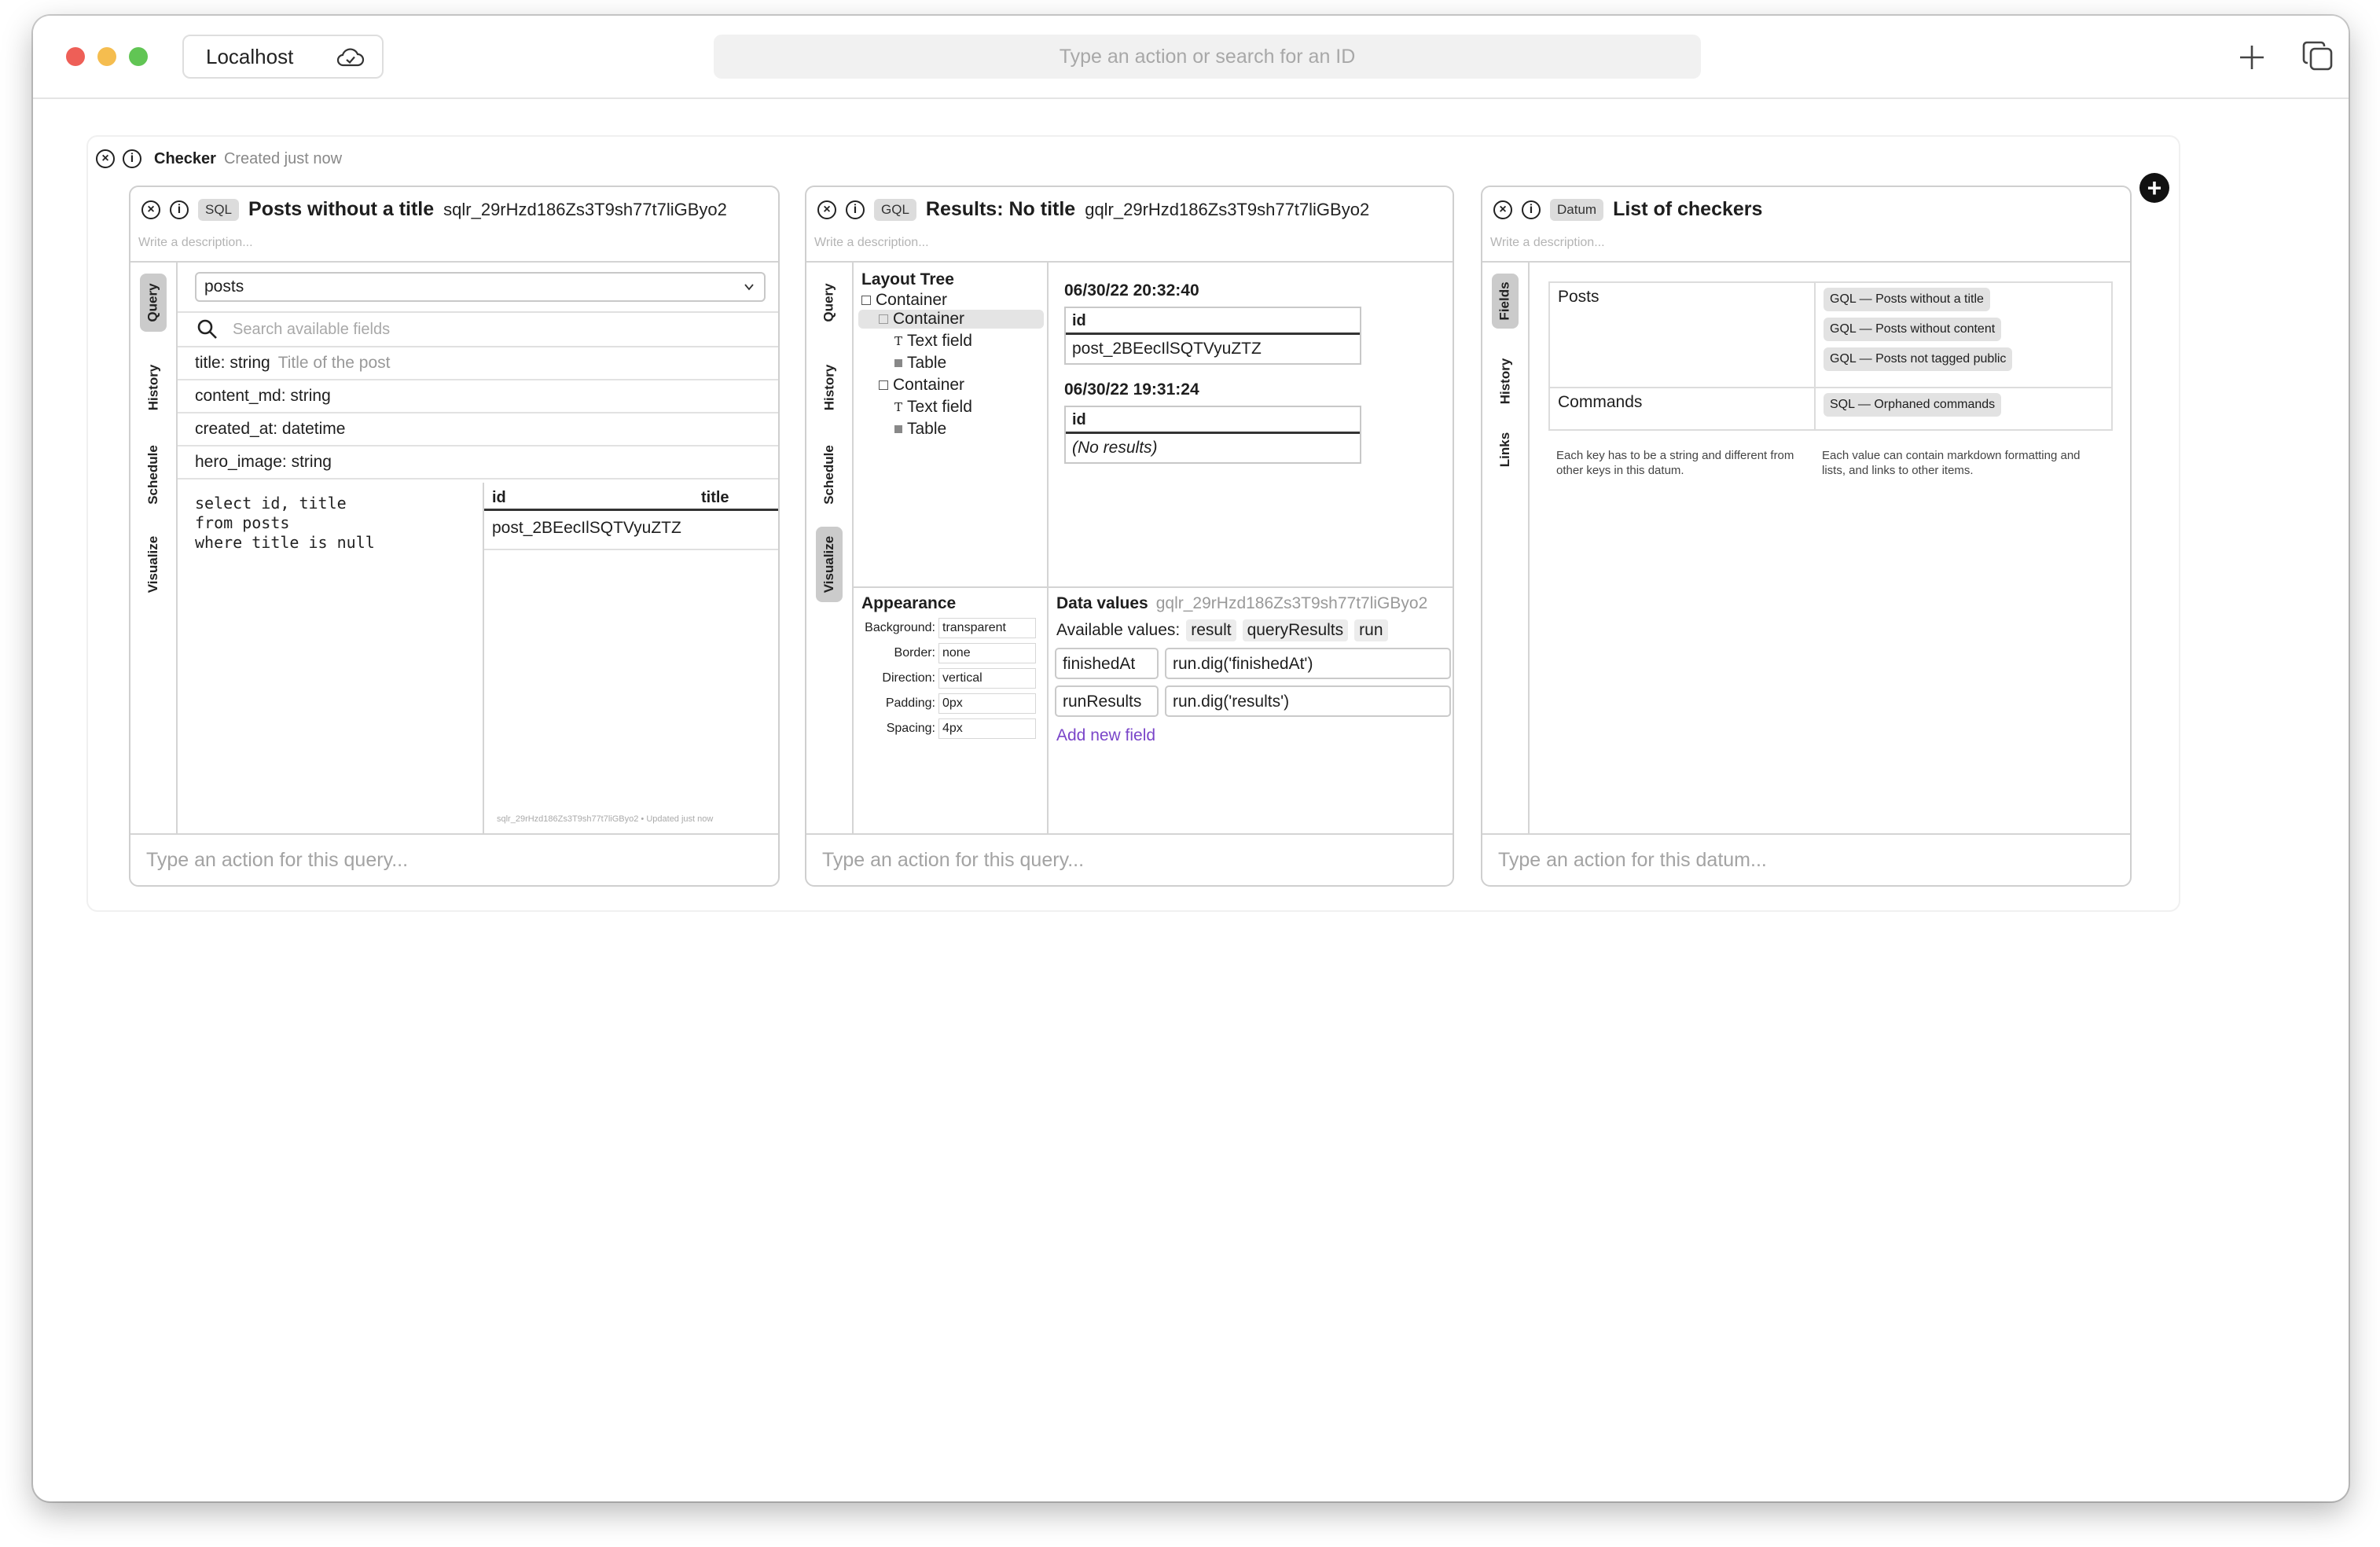  Describe the element at coordinates (1683, 408) in the screenshot. I see `datum-key: Commands` at that location.